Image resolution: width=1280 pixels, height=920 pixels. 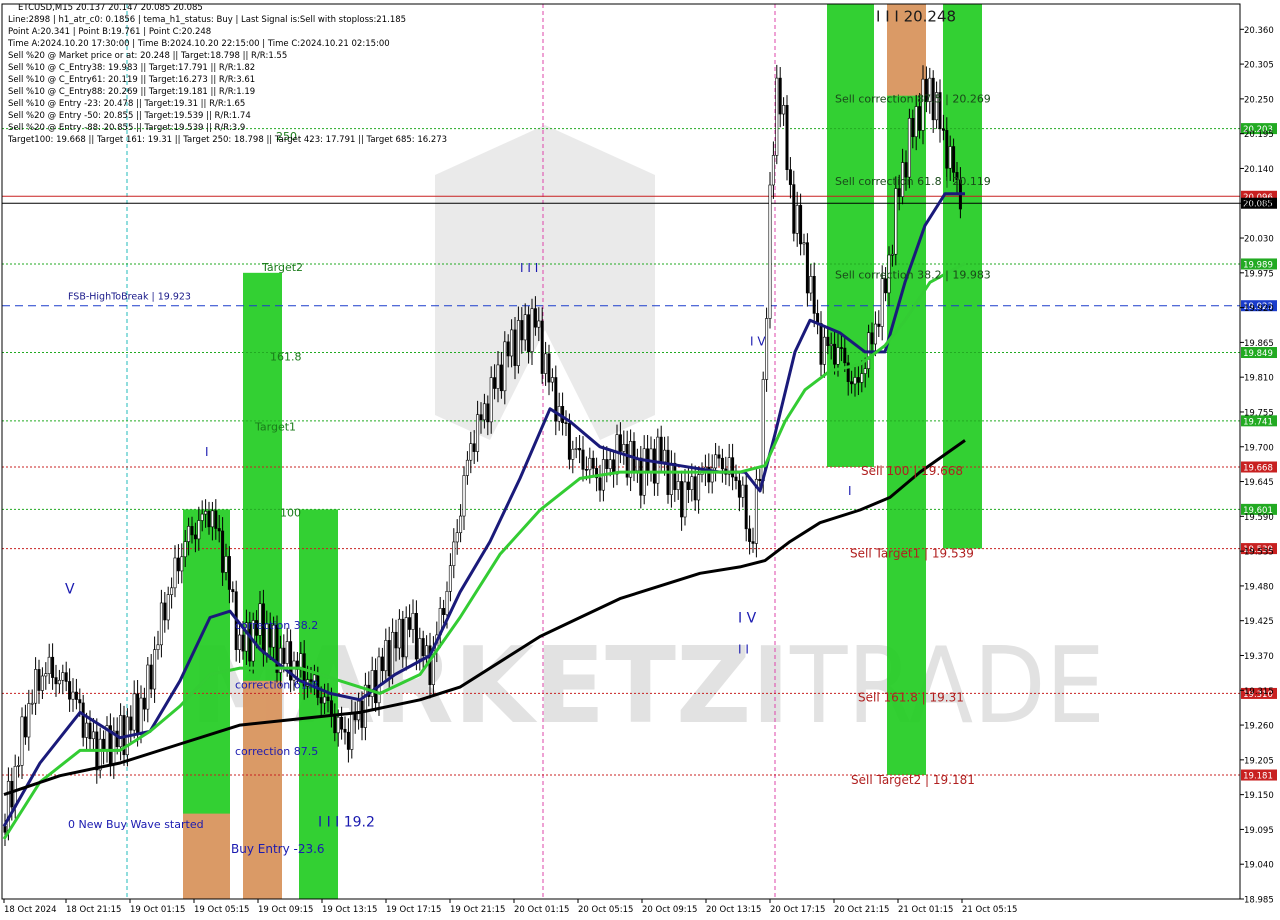 What do you see at coordinates (913, 780) in the screenshot?
I see `chart-annotation: Sell Target2 | 19.181` at bounding box center [913, 780].